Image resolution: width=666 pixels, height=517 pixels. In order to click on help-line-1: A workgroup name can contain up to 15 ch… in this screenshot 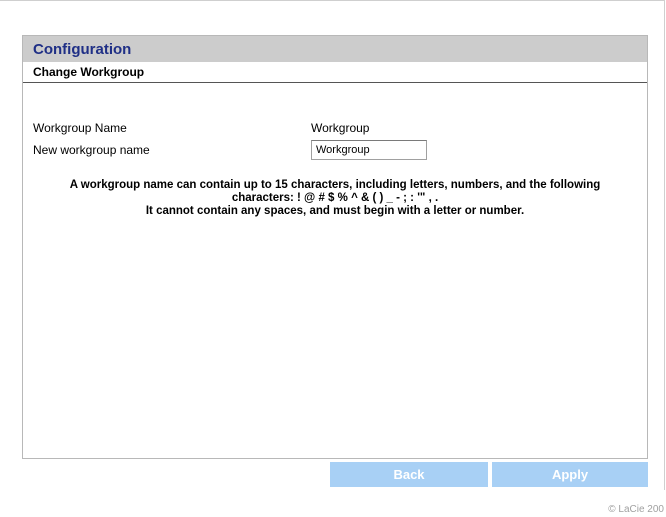, I will do `click(335, 185)`.